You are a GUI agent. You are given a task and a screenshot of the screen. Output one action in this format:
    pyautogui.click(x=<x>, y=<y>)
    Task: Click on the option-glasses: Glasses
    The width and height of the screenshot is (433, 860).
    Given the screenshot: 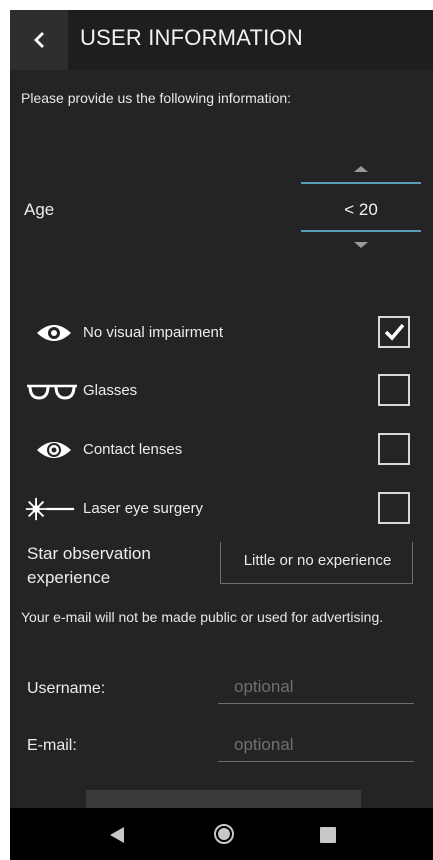 What is the action you would take?
    pyautogui.click(x=221, y=391)
    